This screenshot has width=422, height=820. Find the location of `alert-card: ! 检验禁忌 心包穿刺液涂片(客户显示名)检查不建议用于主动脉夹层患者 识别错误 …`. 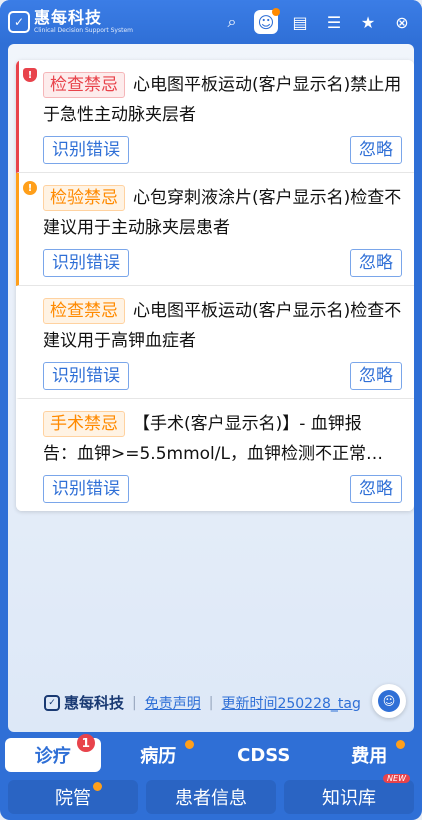

alert-card: ! 检验禁忌 心包穿刺液涂片(客户显示名)检查不建议用于主动脉夹层患者 识别错误 … is located at coordinates (215, 229).